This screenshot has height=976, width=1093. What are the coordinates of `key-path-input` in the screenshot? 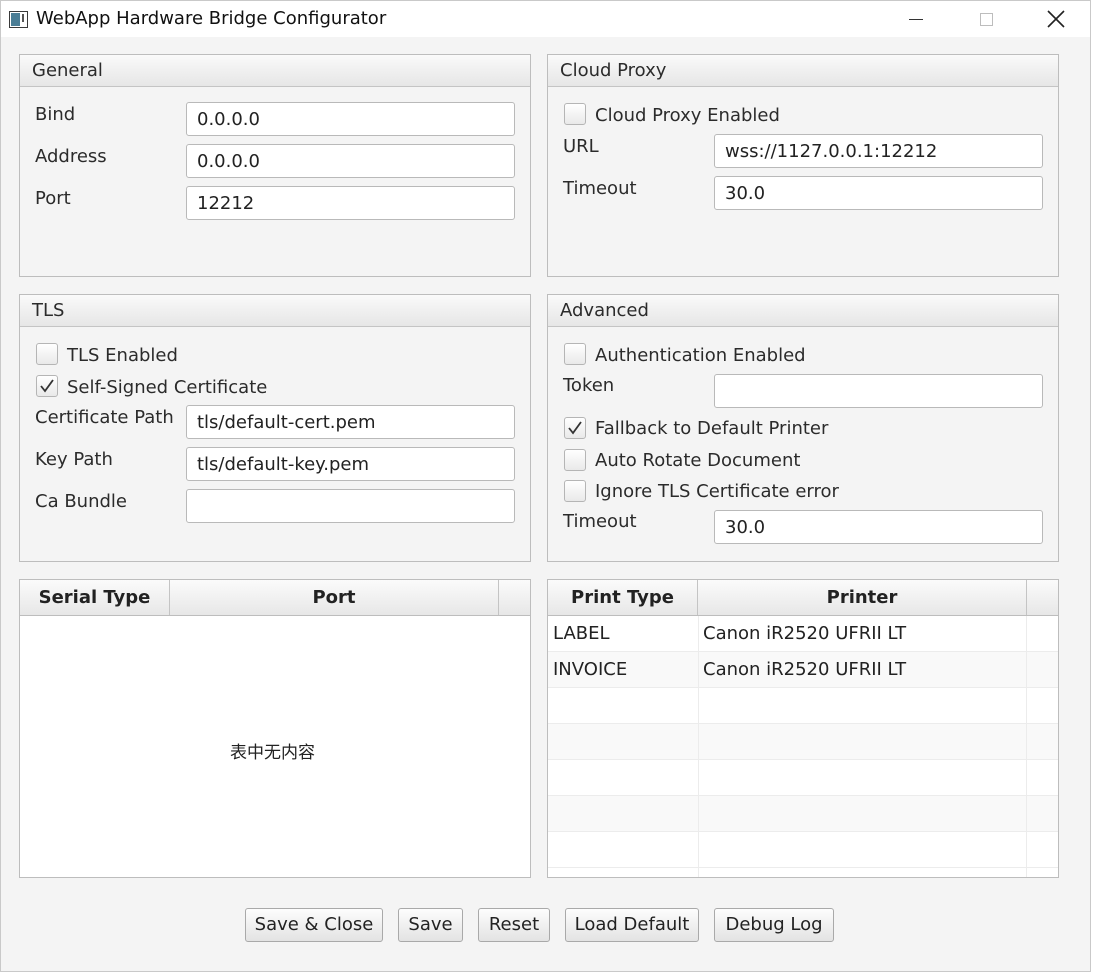 It's located at (350, 464).